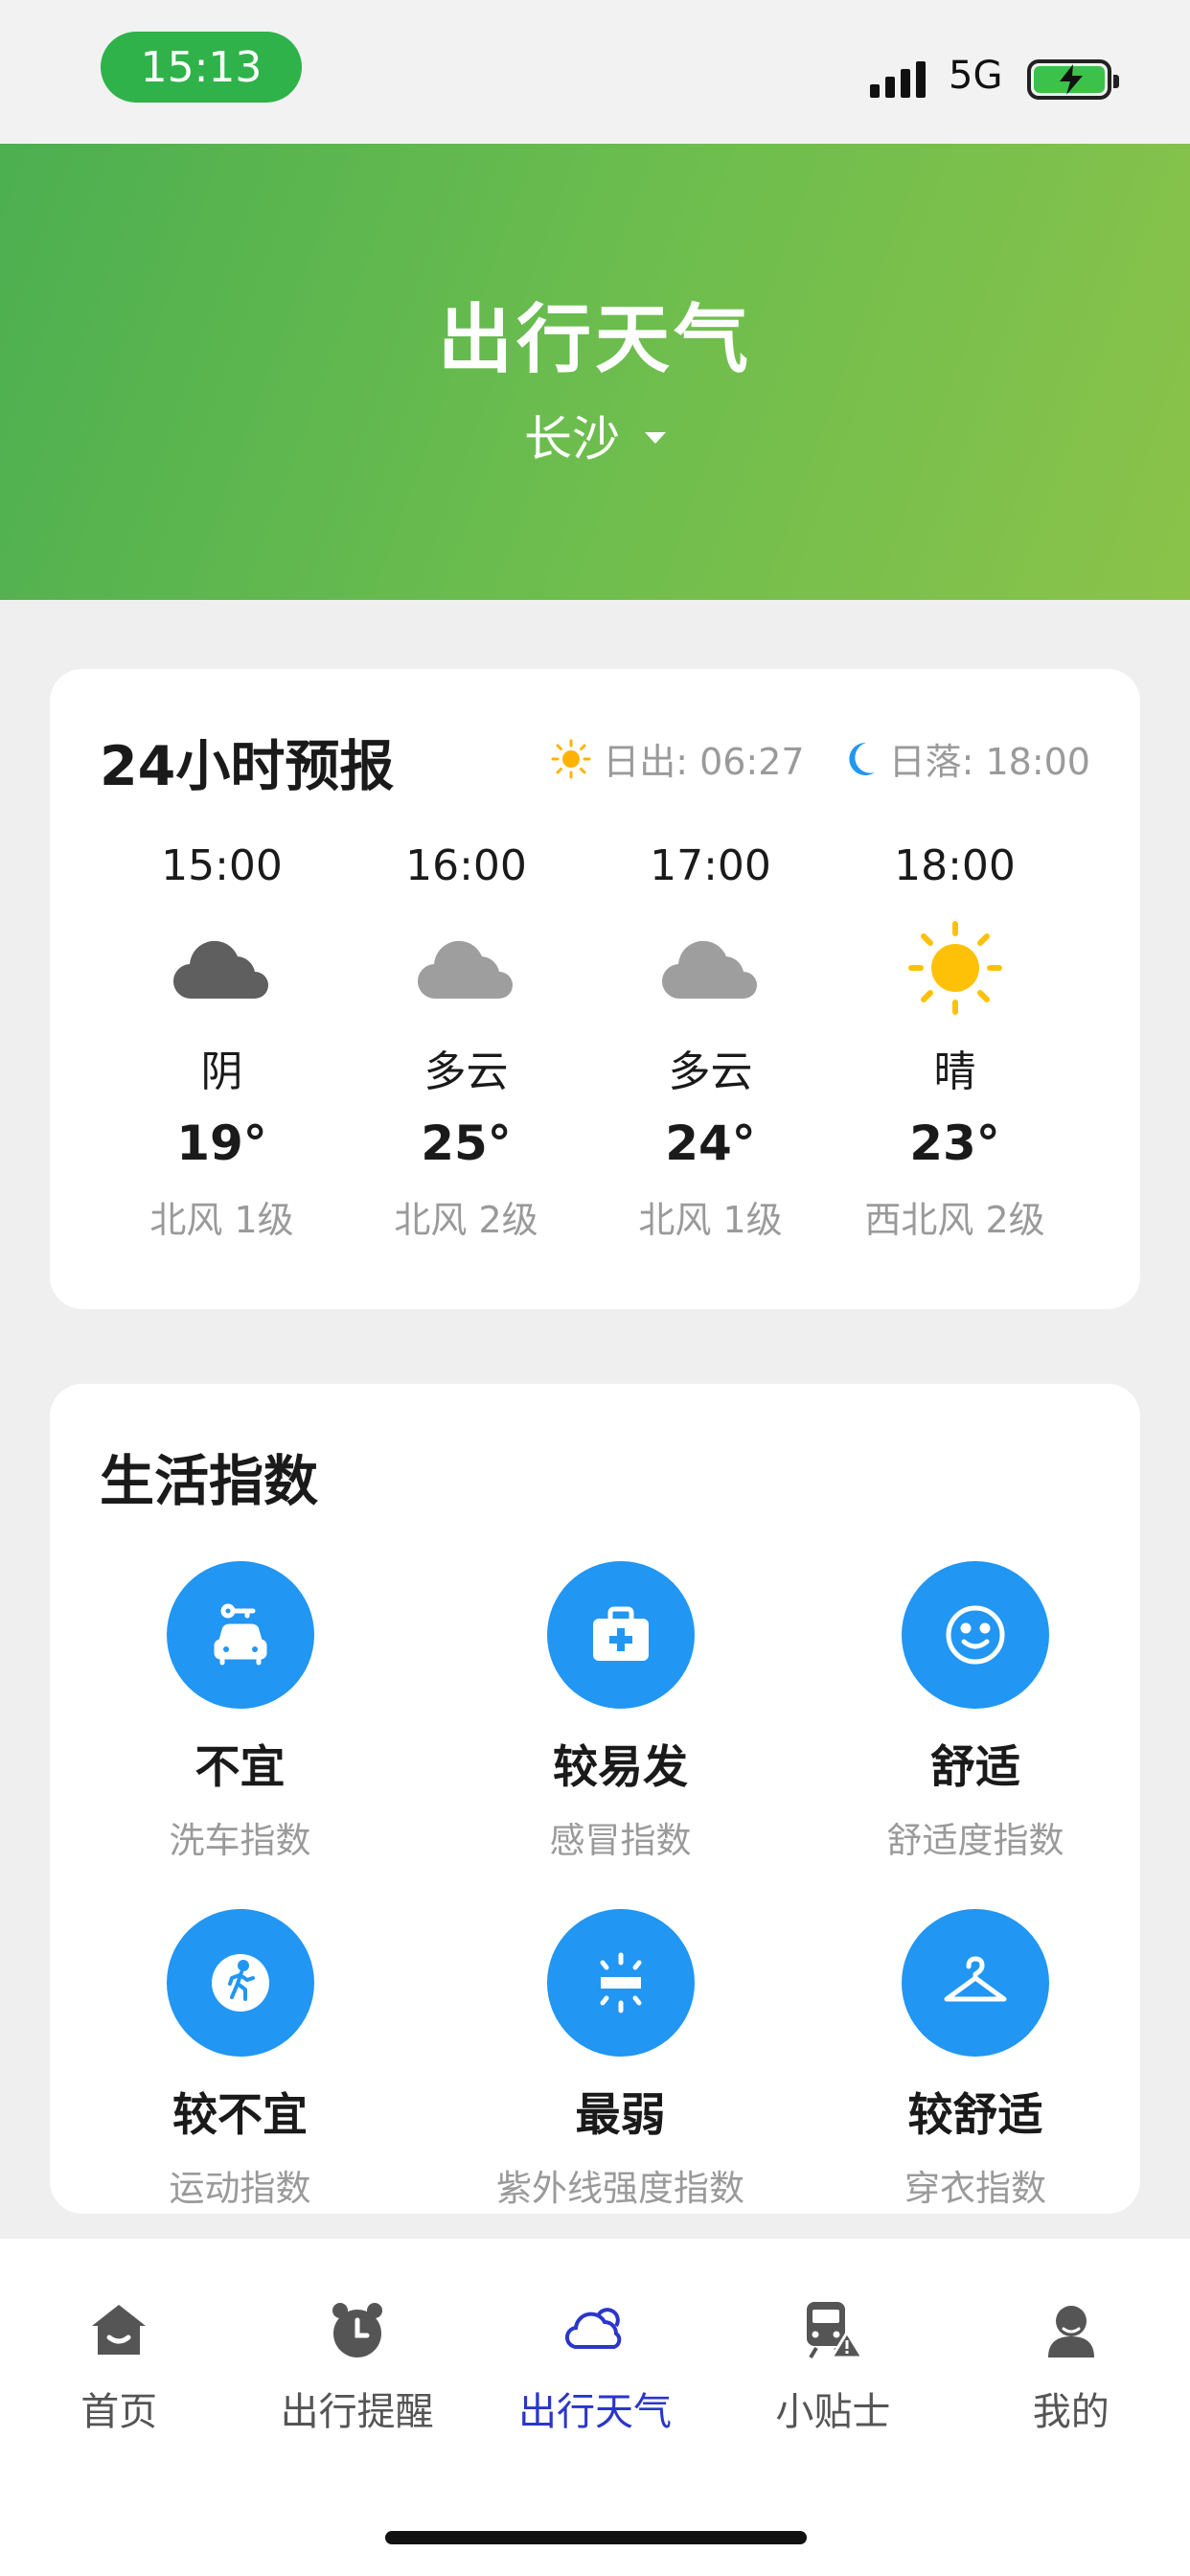 The image size is (1190, 2576). Describe the element at coordinates (621, 1767) in the screenshot. I see `index-value: 较易发` at that location.